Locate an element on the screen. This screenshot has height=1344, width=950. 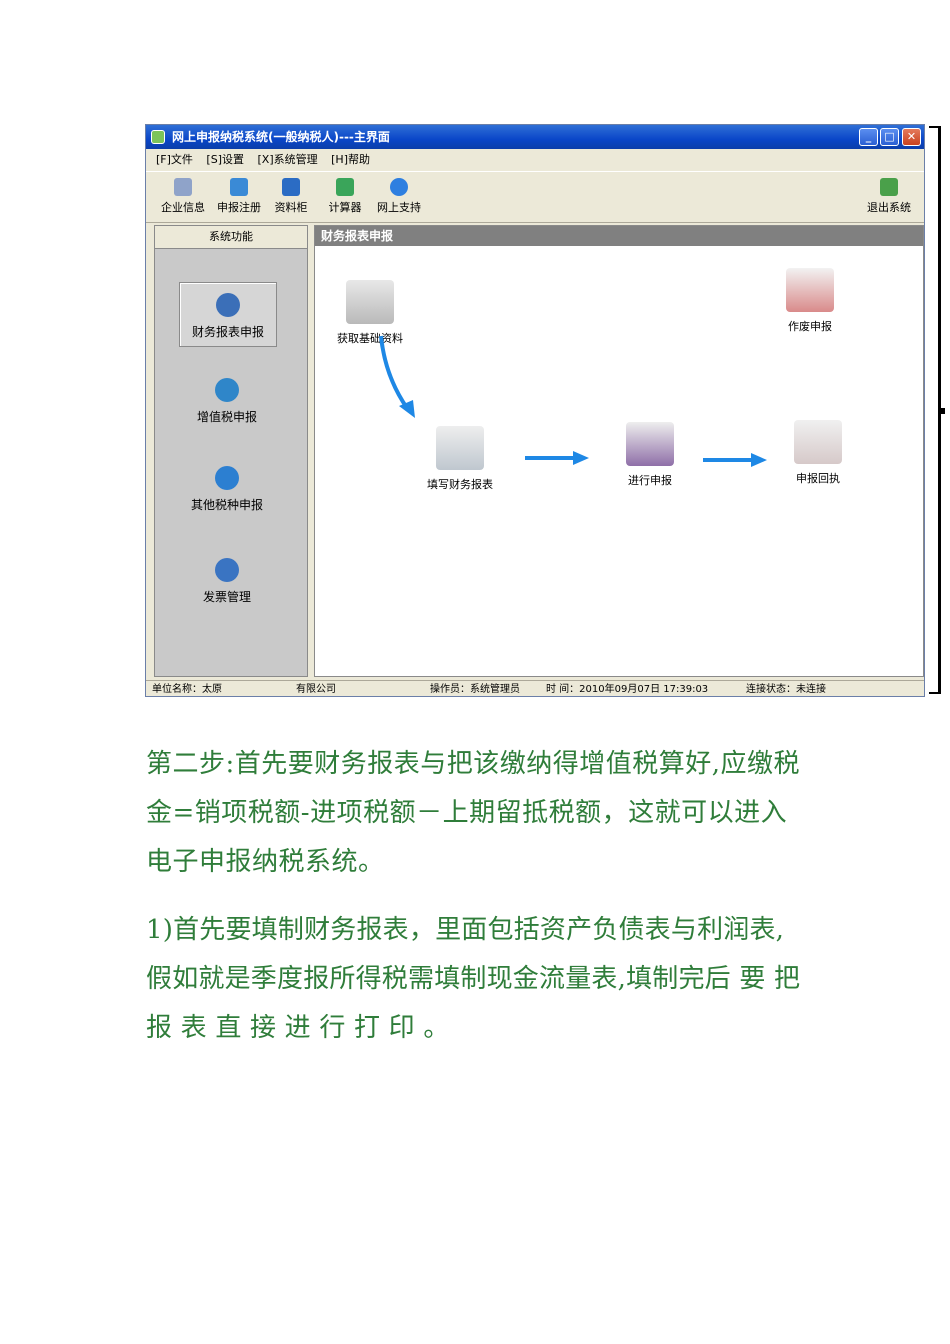
side-bracket is located at coordinates (937, 410).